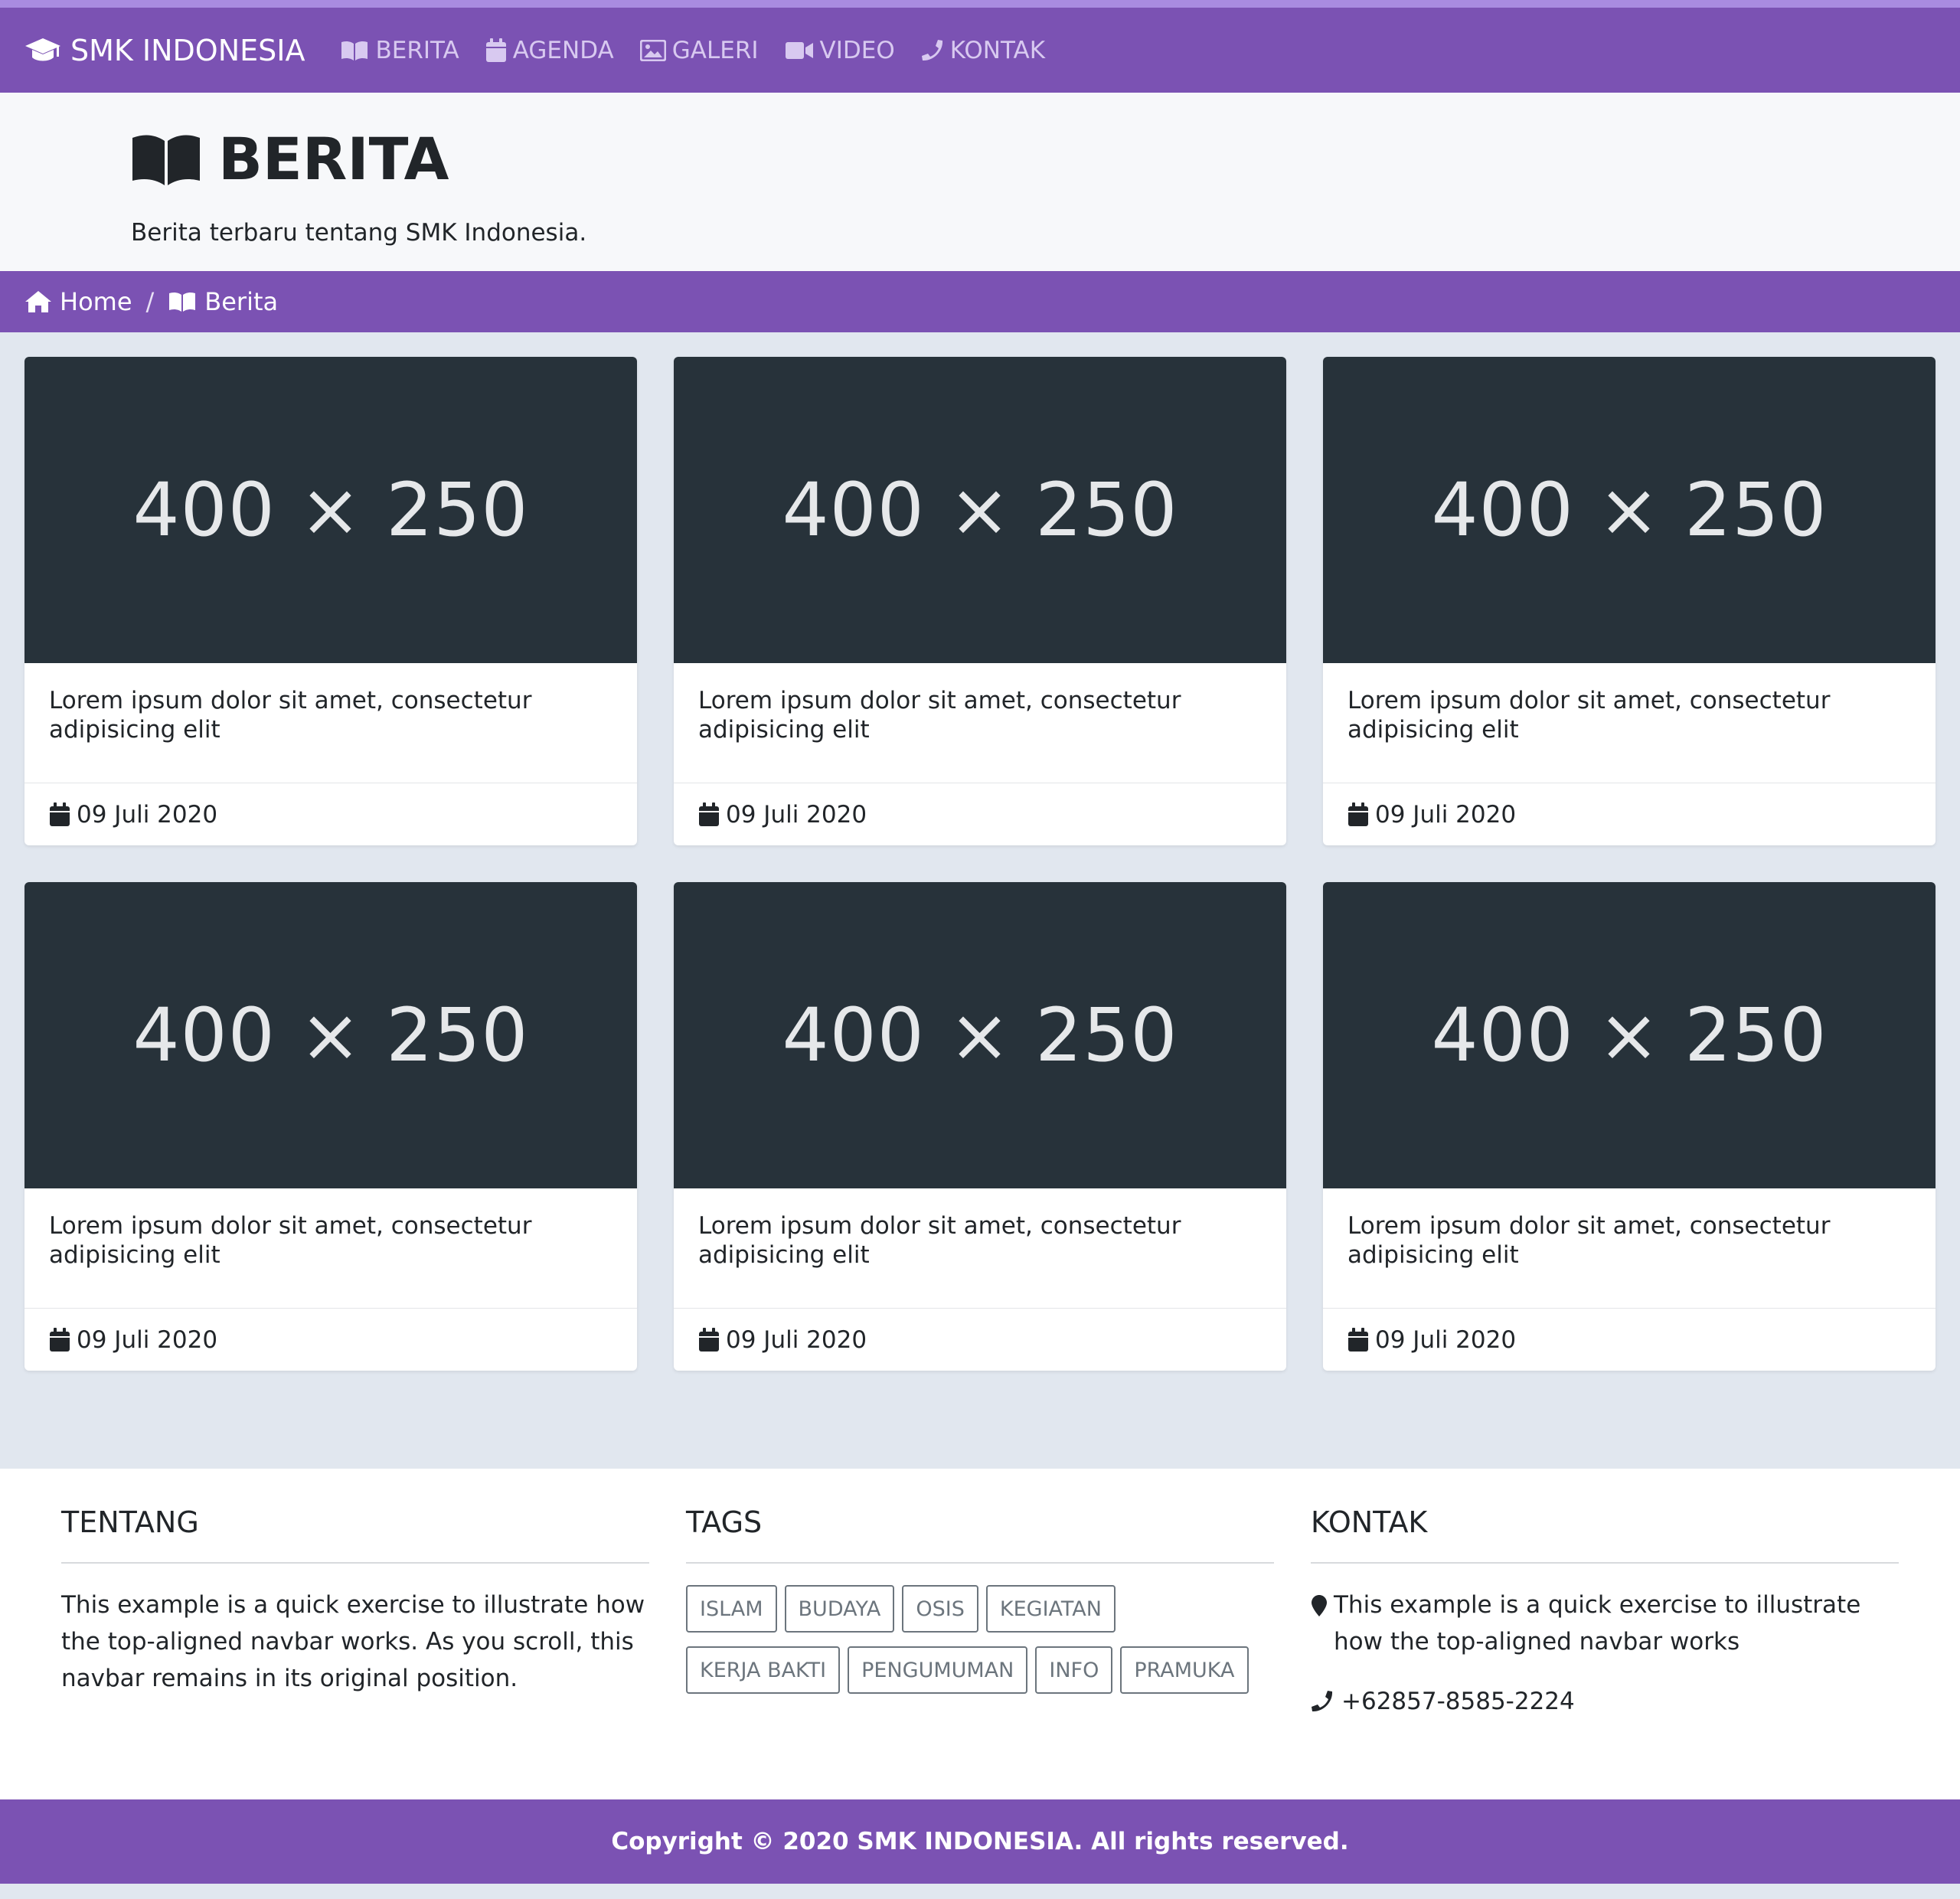  Describe the element at coordinates (997, 50) in the screenshot. I see `nav-label: KONTAK` at that location.